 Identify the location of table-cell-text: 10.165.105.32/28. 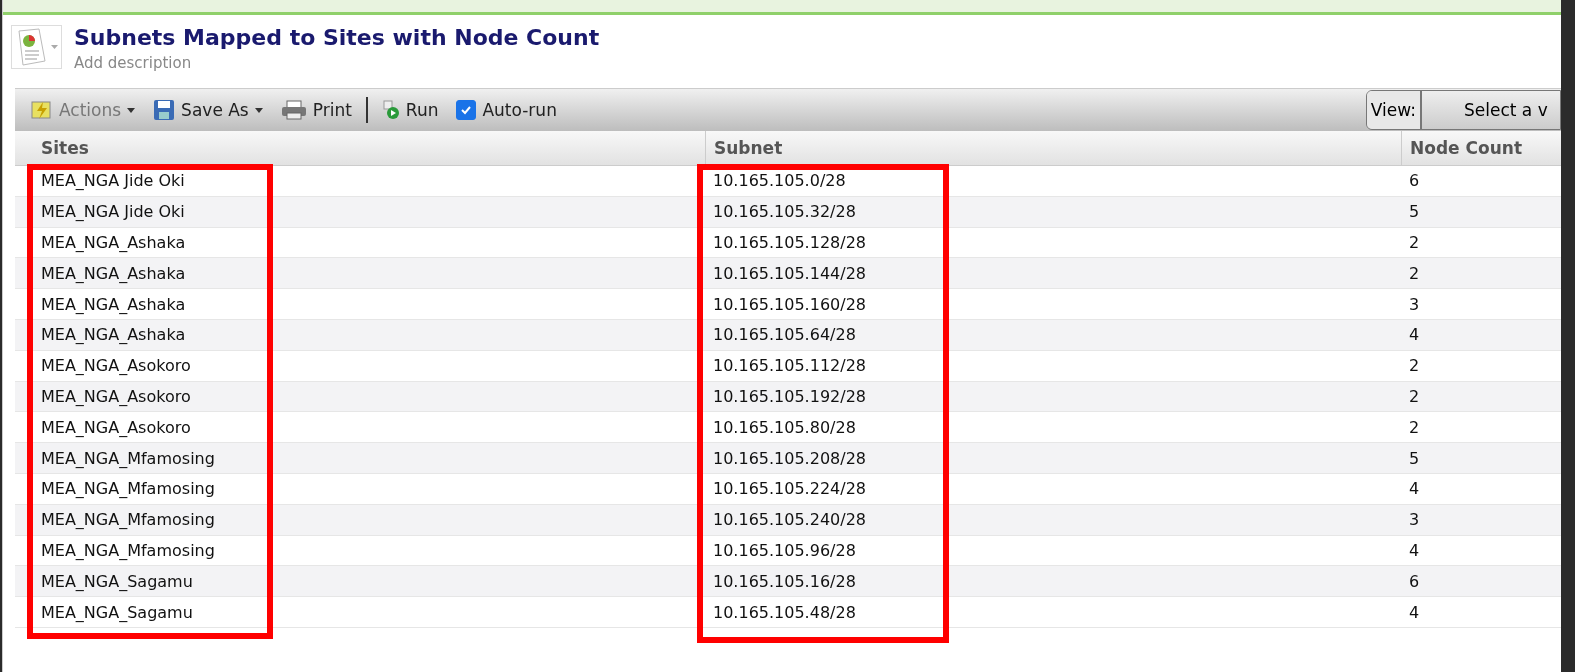
(784, 212).